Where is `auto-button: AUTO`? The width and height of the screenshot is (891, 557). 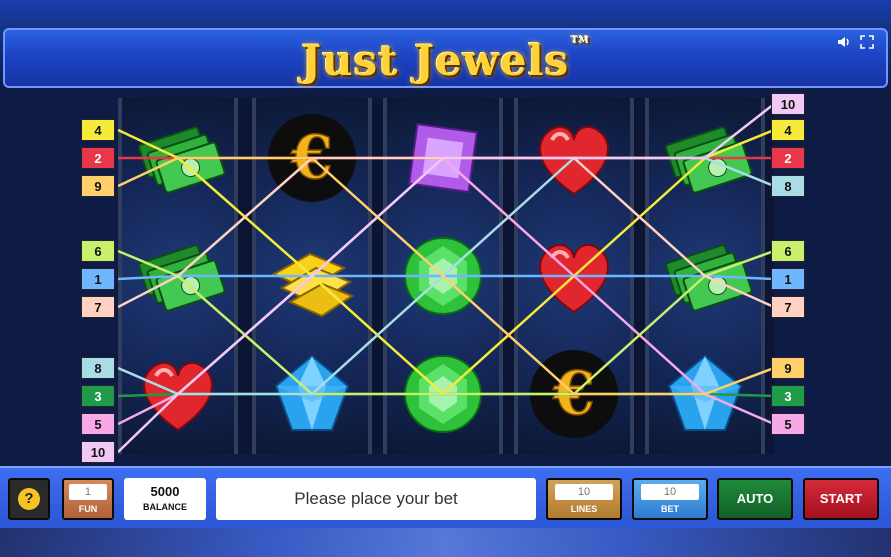 auto-button: AUTO is located at coordinates (755, 499).